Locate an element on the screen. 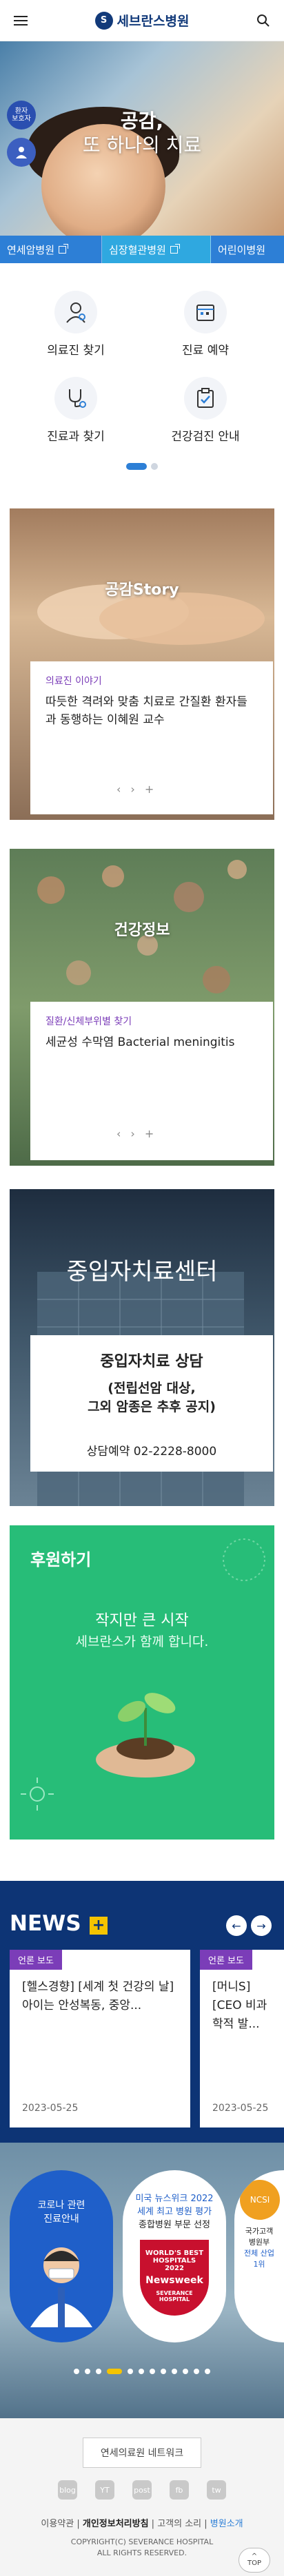 Image resolution: width=284 pixels, height=2576 pixels. quick-reservation: 진료 예약 is located at coordinates (206, 324).